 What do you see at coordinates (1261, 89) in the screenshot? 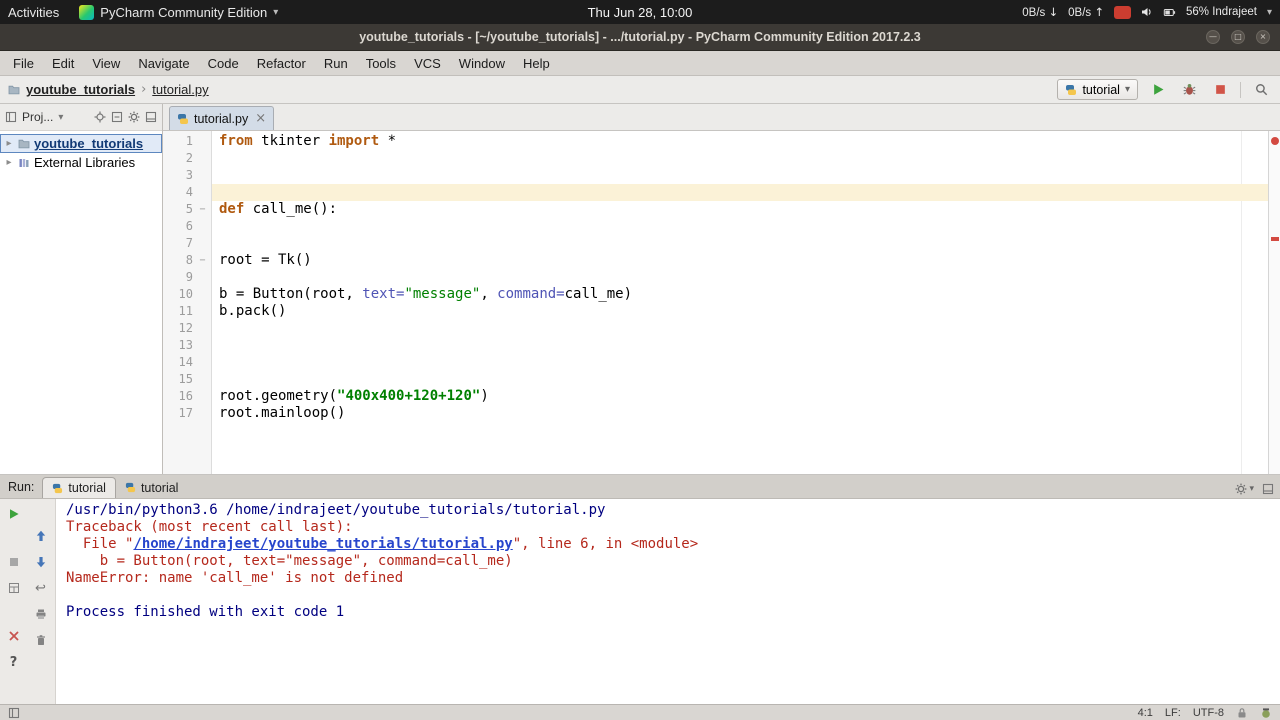
I see `search-everywhere-button` at bounding box center [1261, 89].